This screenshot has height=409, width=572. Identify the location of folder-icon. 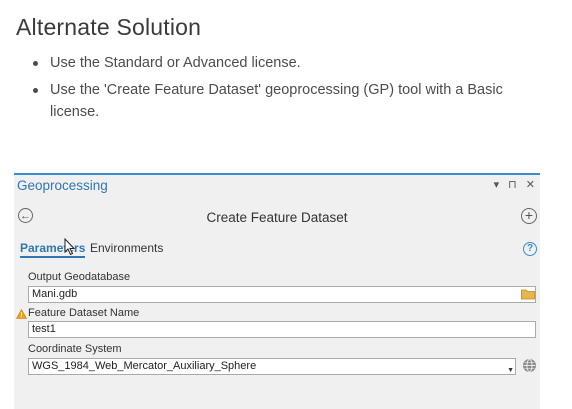
(528, 294).